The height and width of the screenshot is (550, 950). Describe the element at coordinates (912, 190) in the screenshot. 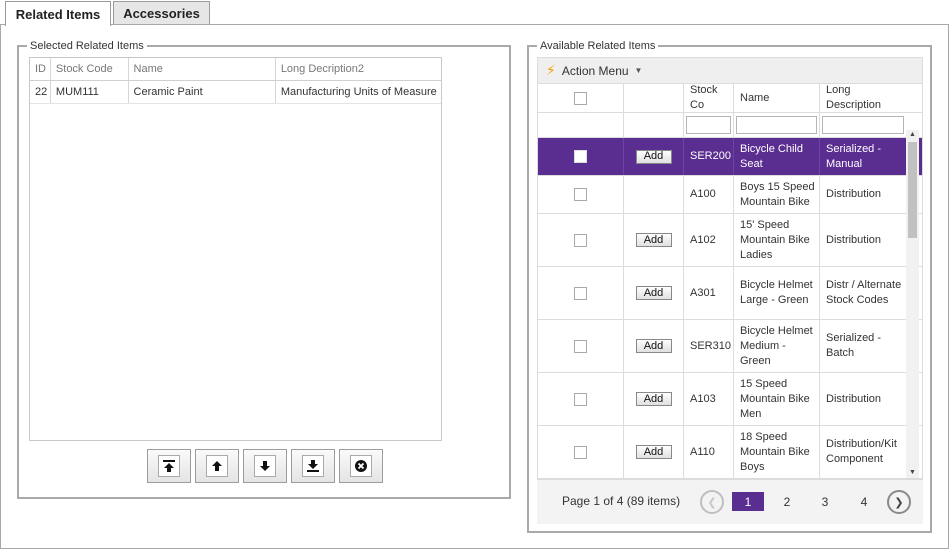

I see `scroll-thumb` at that location.